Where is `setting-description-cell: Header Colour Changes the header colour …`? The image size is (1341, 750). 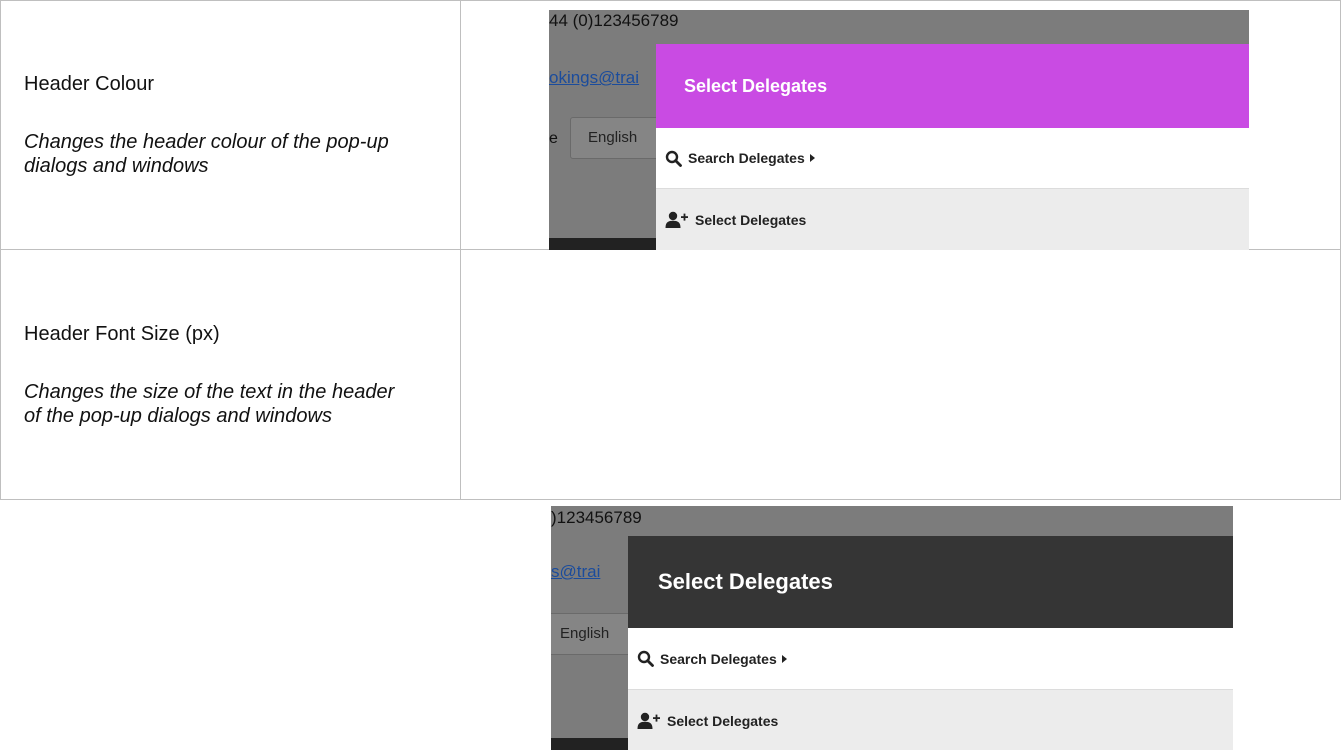 setting-description-cell: Header Colour Changes the header colour … is located at coordinates (230, 125).